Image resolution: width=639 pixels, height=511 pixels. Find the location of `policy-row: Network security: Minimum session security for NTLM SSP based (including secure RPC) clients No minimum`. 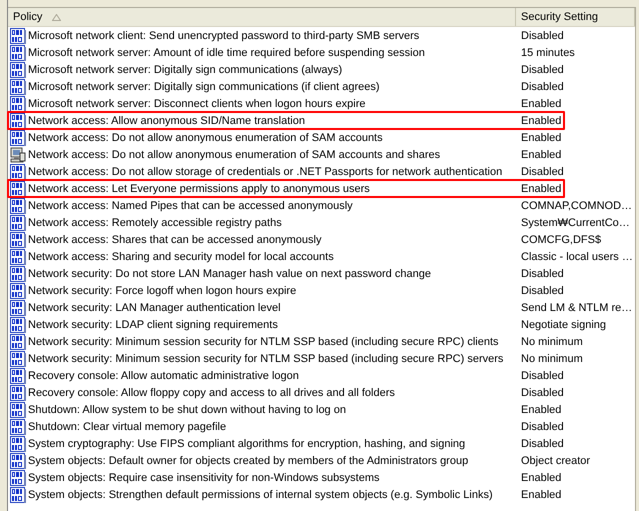

policy-row: Network security: Minimum session security for NTLM SSP based (including secure RPC) clients No minimum is located at coordinates (321, 341).